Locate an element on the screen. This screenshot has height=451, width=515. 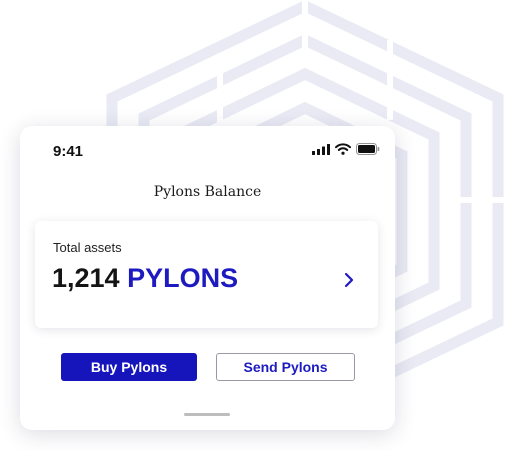
page-title: Pylons Balance is located at coordinates (207, 192).